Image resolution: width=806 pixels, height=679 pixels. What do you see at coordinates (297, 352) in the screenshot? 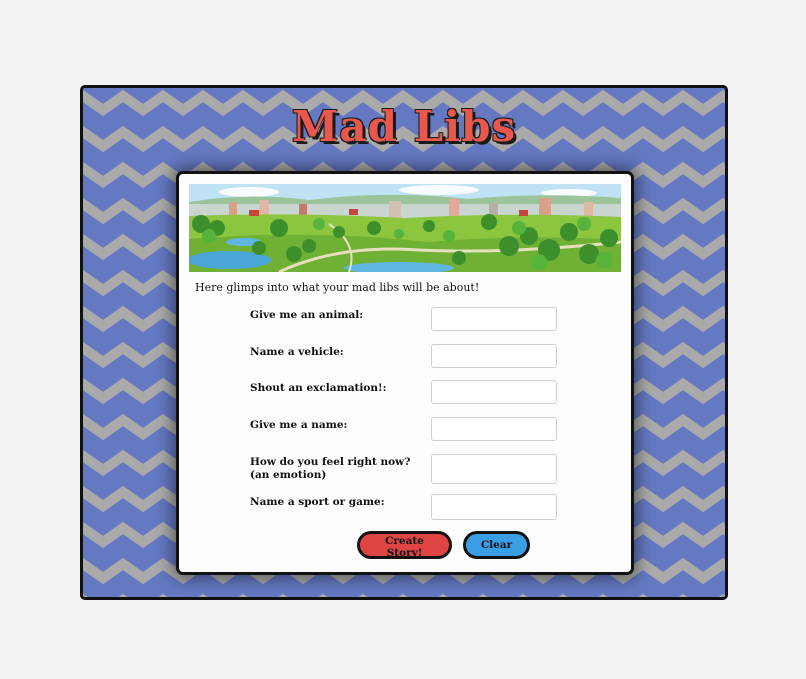
I see `field-label: Name a vehicle:` at bounding box center [297, 352].